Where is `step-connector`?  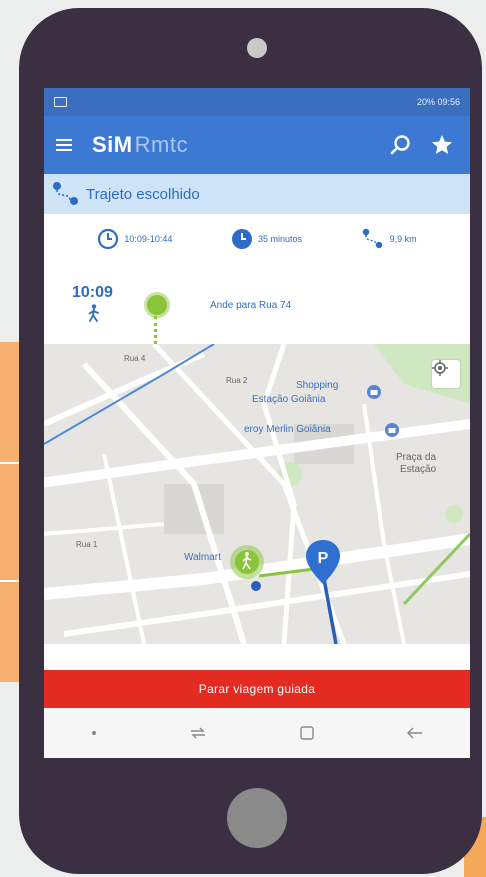 step-connector is located at coordinates (157, 330).